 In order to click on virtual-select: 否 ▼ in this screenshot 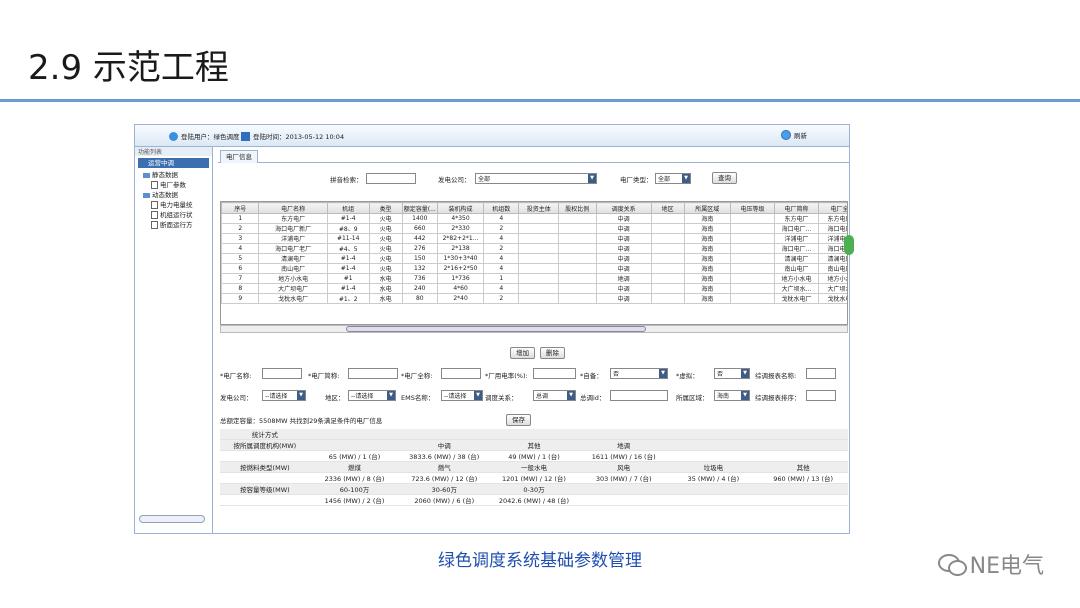, I will do `click(732, 373)`.